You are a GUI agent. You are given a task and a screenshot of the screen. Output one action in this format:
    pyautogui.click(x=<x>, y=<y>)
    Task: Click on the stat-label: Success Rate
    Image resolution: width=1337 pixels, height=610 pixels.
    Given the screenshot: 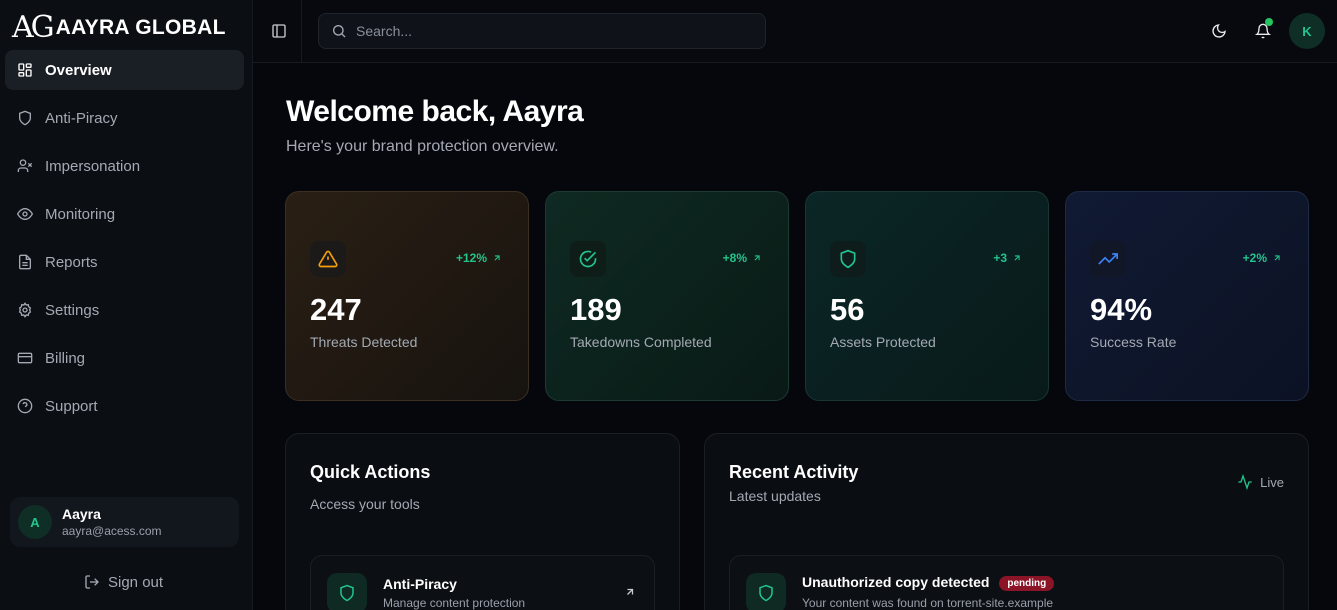 What is the action you would take?
    pyautogui.click(x=1133, y=342)
    